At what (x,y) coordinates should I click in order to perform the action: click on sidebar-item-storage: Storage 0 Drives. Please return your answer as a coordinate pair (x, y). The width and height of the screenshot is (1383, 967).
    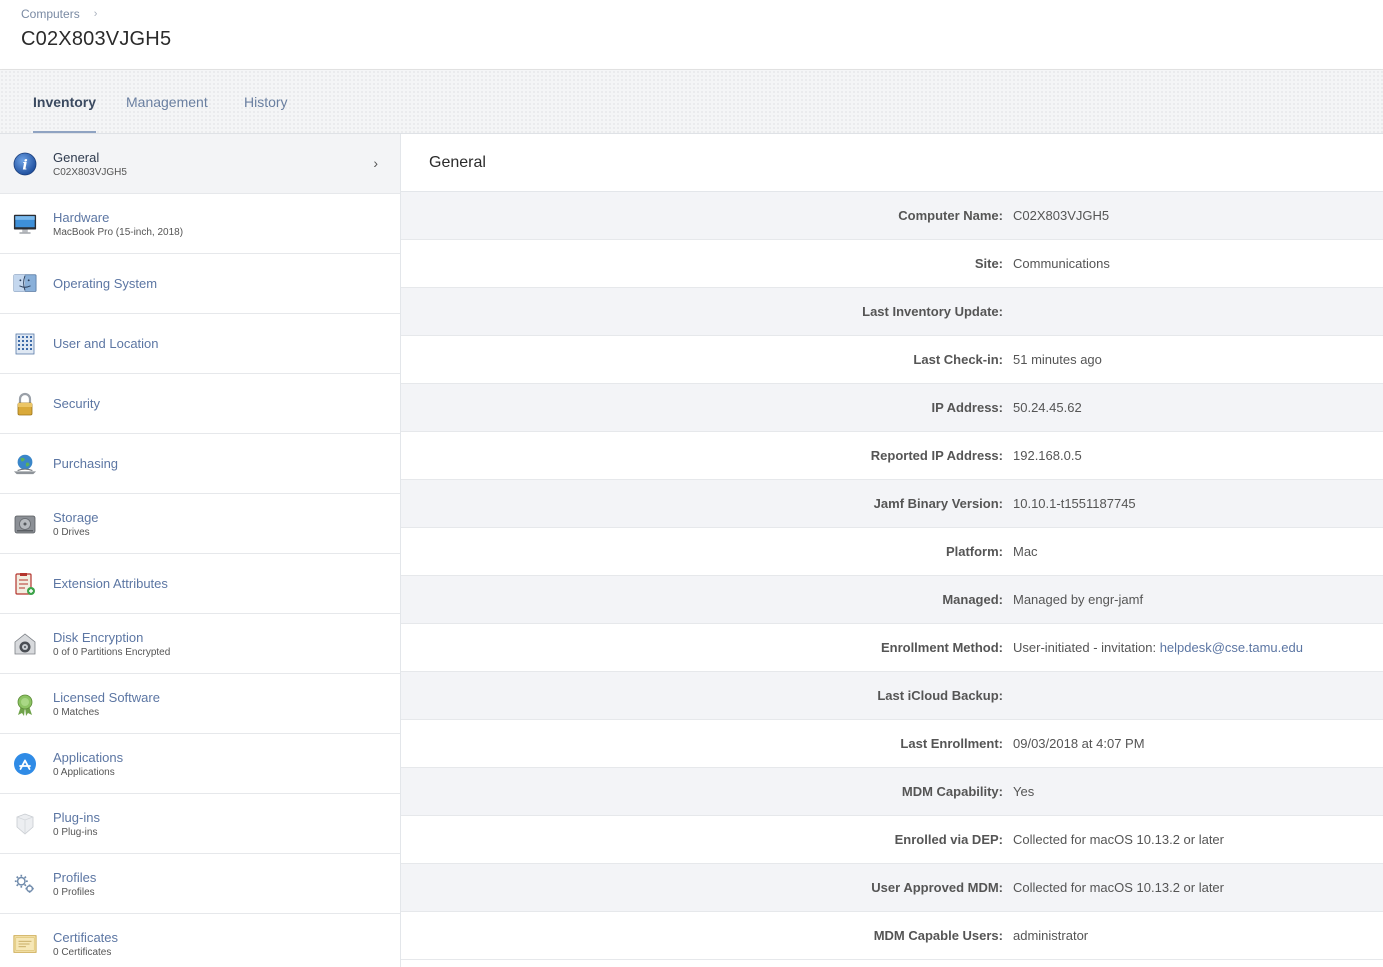
    Looking at the image, I should click on (200, 524).